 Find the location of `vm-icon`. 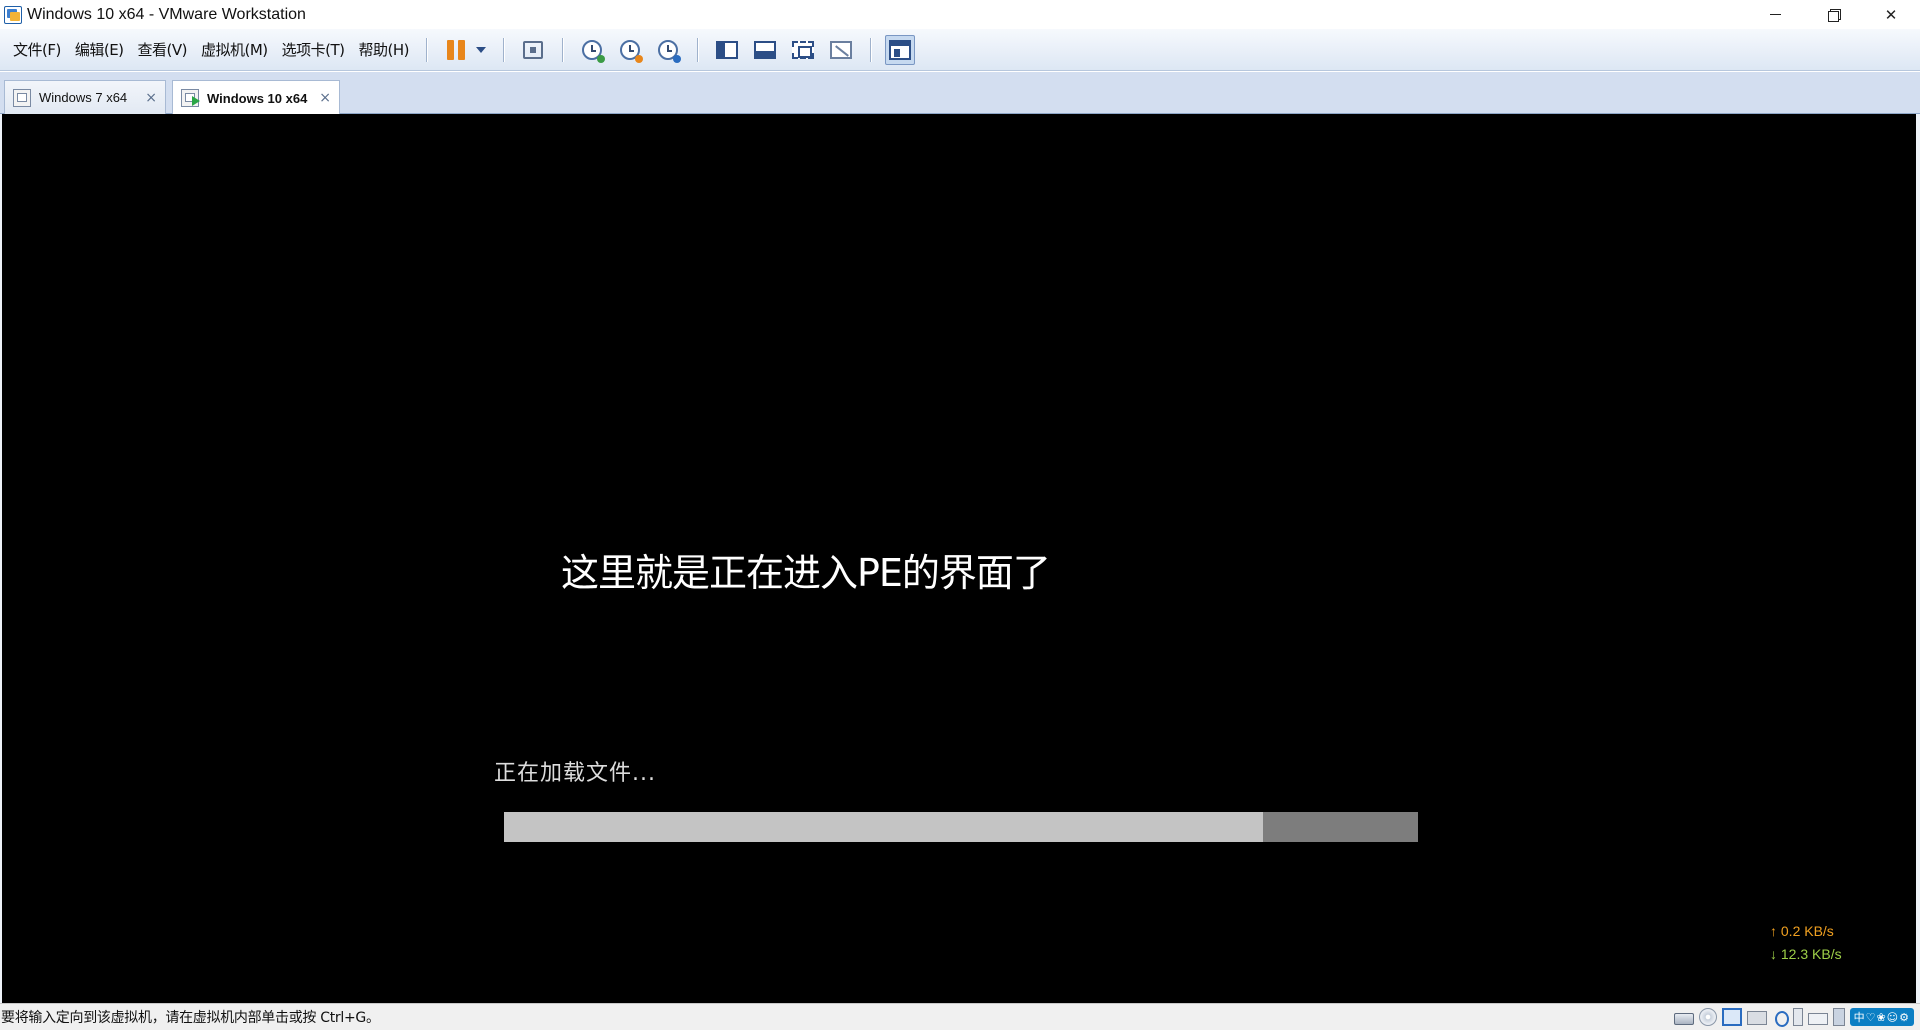

vm-icon is located at coordinates (22, 97).